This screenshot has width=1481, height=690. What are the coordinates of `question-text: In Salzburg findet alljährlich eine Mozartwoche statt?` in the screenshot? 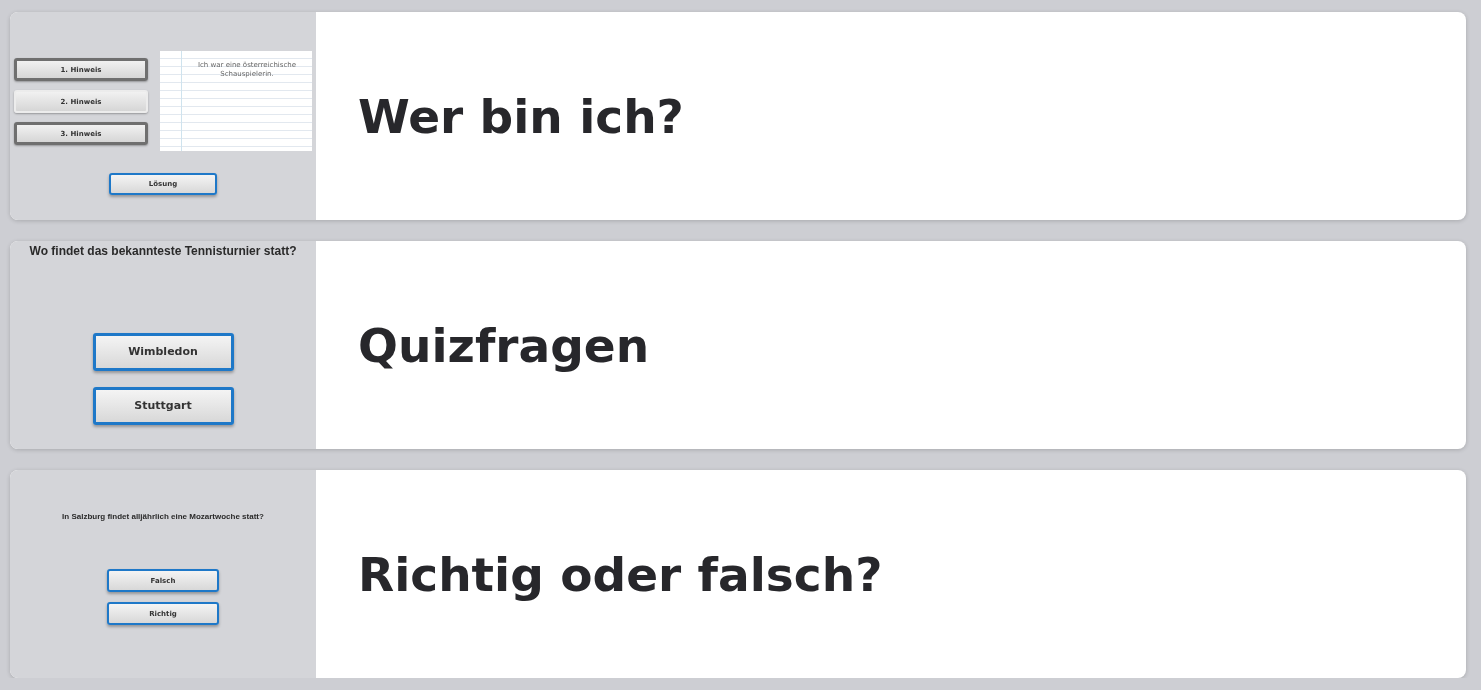 It's located at (163, 517).